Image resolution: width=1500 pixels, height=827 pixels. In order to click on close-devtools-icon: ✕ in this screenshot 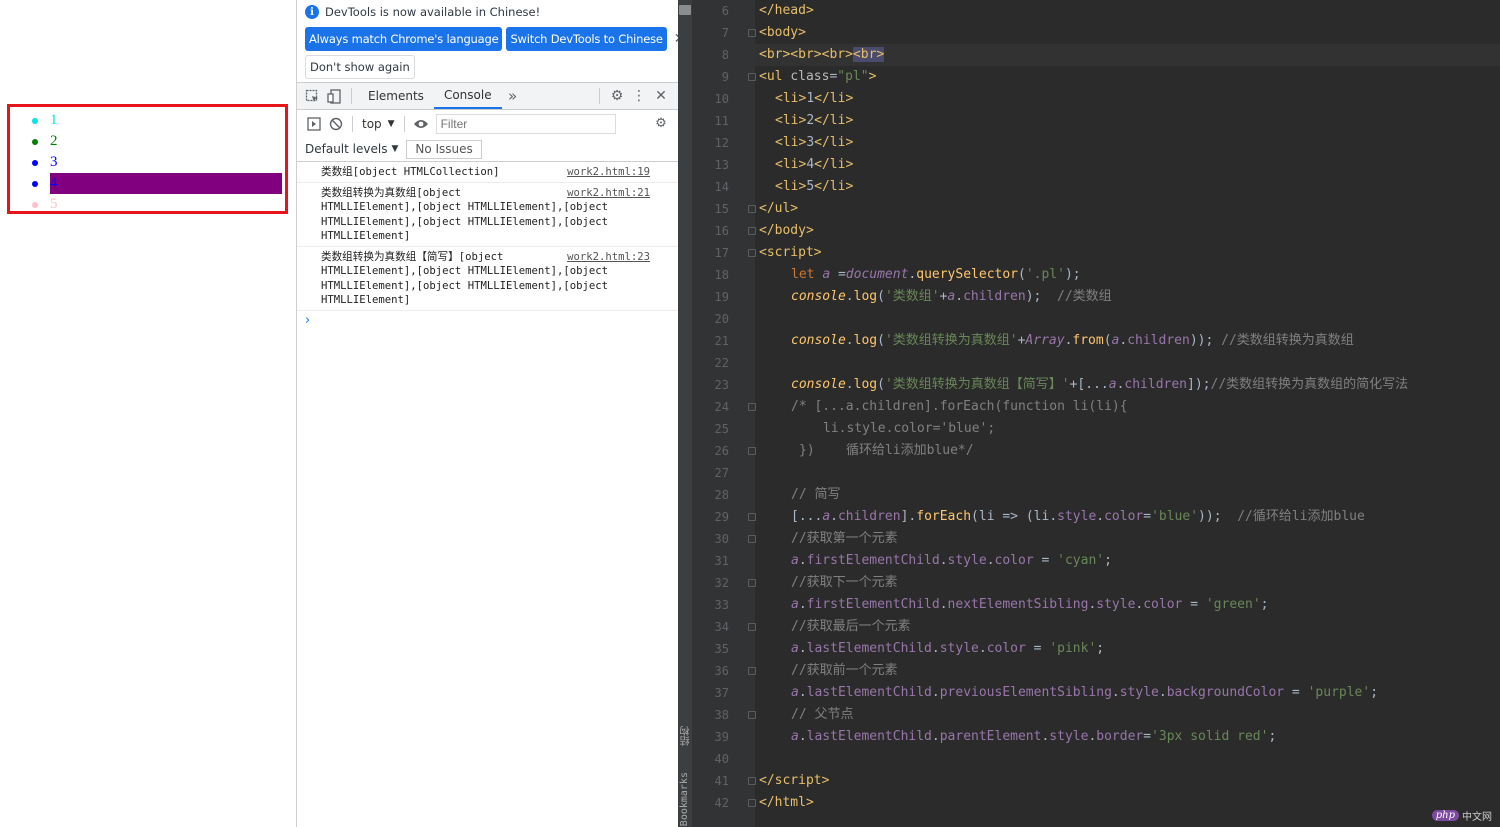, I will do `click(661, 96)`.